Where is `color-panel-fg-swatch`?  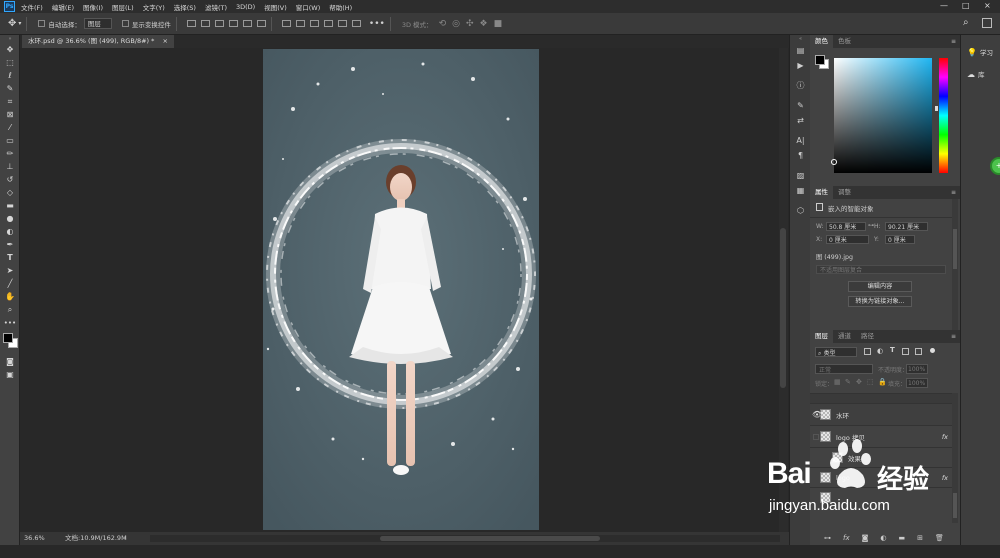
color-panel-fg-swatch is located at coordinates (820, 60).